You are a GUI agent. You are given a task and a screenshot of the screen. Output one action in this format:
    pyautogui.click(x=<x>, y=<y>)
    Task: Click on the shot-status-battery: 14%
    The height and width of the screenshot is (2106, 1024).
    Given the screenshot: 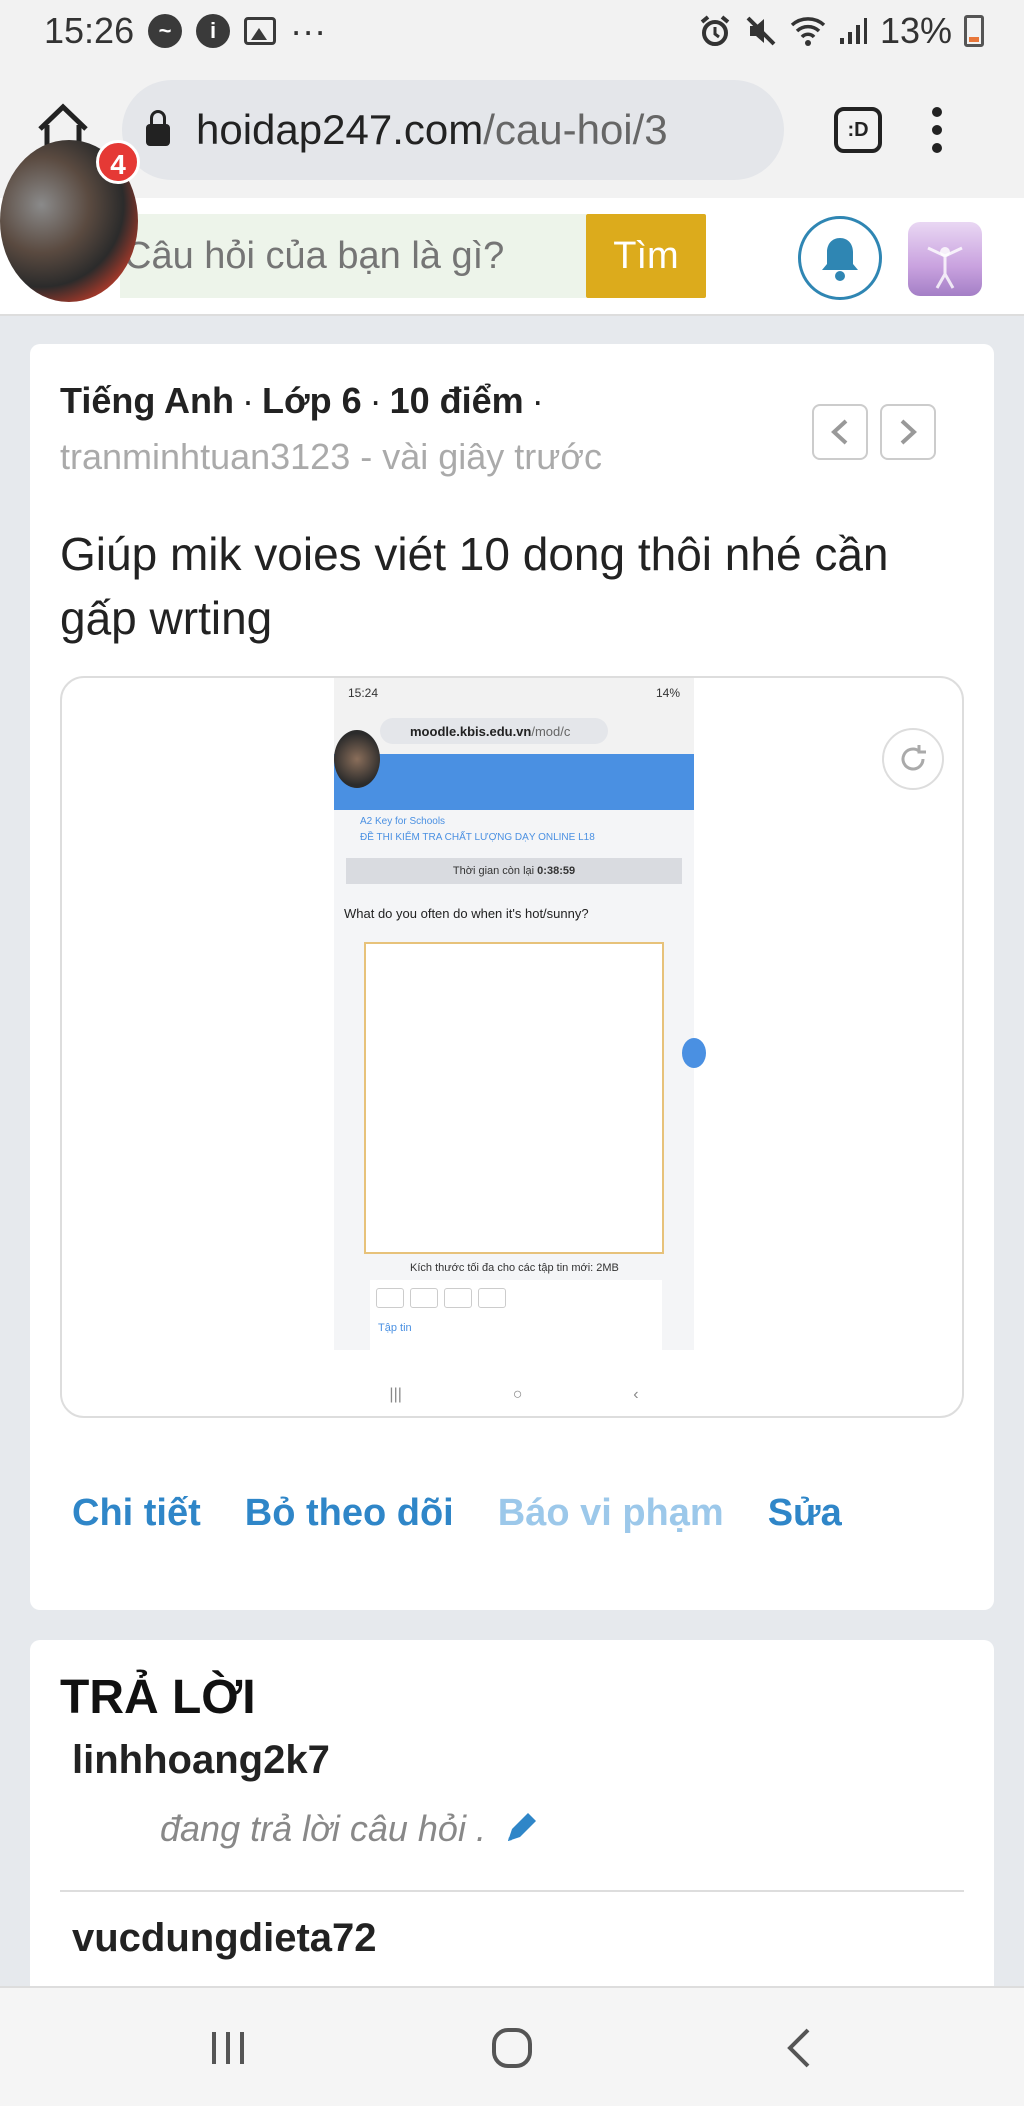 What is the action you would take?
    pyautogui.click(x=667, y=693)
    